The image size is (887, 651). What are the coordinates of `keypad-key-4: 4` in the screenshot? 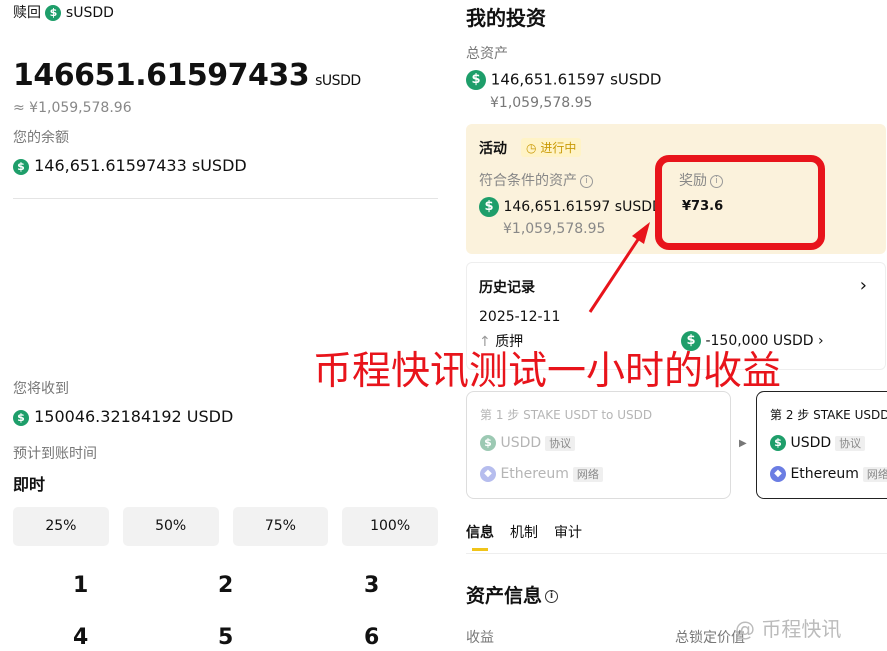 It's located at (80, 637).